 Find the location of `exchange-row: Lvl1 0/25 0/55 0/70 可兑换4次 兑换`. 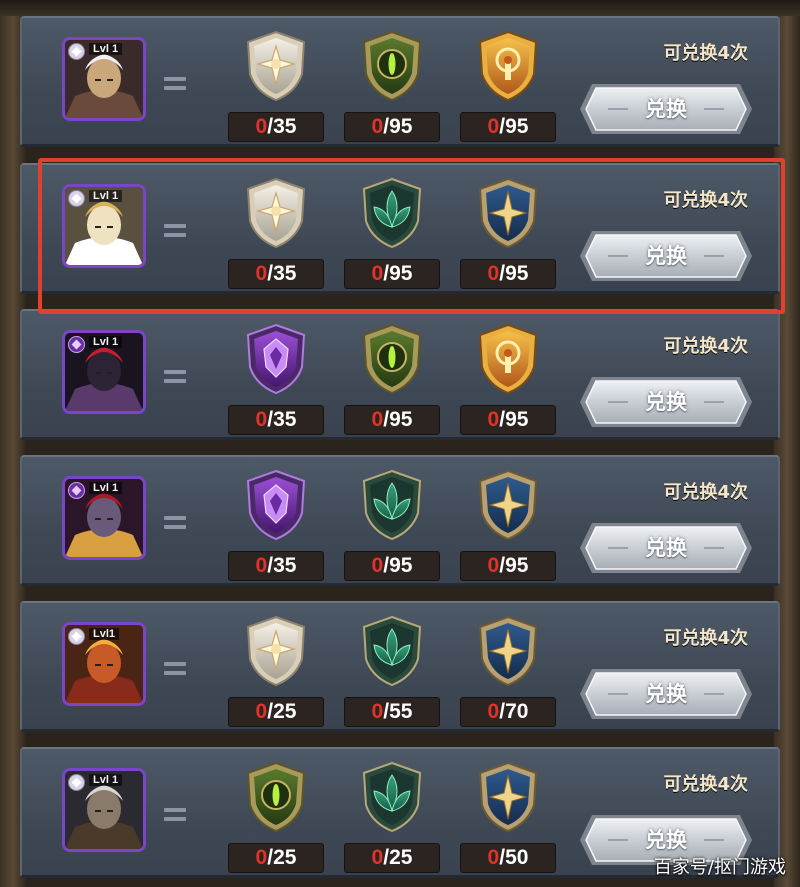

exchange-row: Lvl1 0/25 0/55 0/70 可兑换4次 兑换 is located at coordinates (400, 666).